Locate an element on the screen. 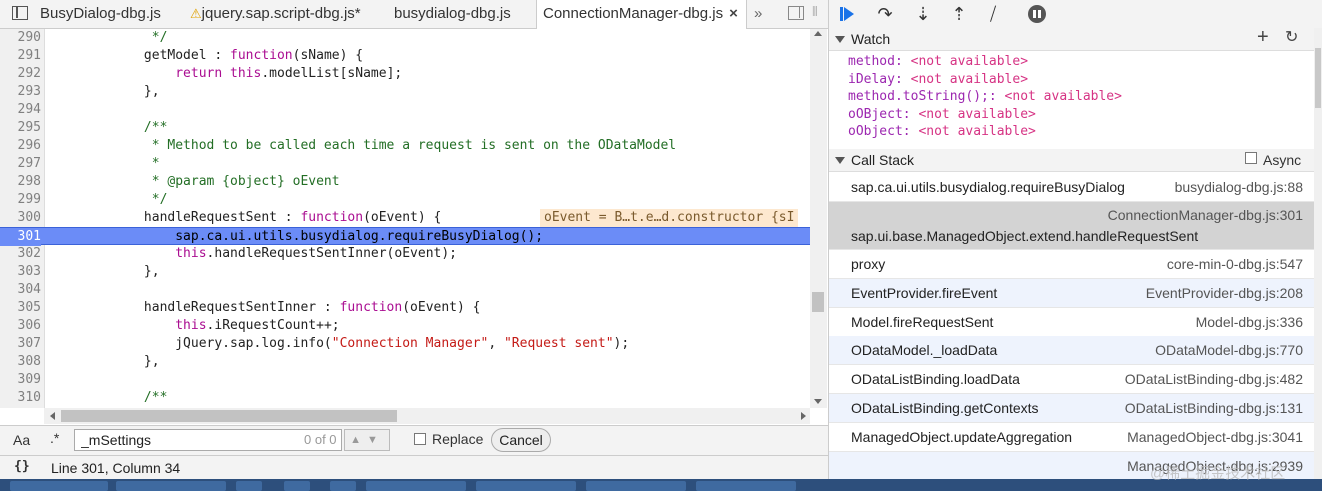 Image resolution: width=1322 pixels, height=491 pixels. code-line: 310 /** is located at coordinates (405, 398).